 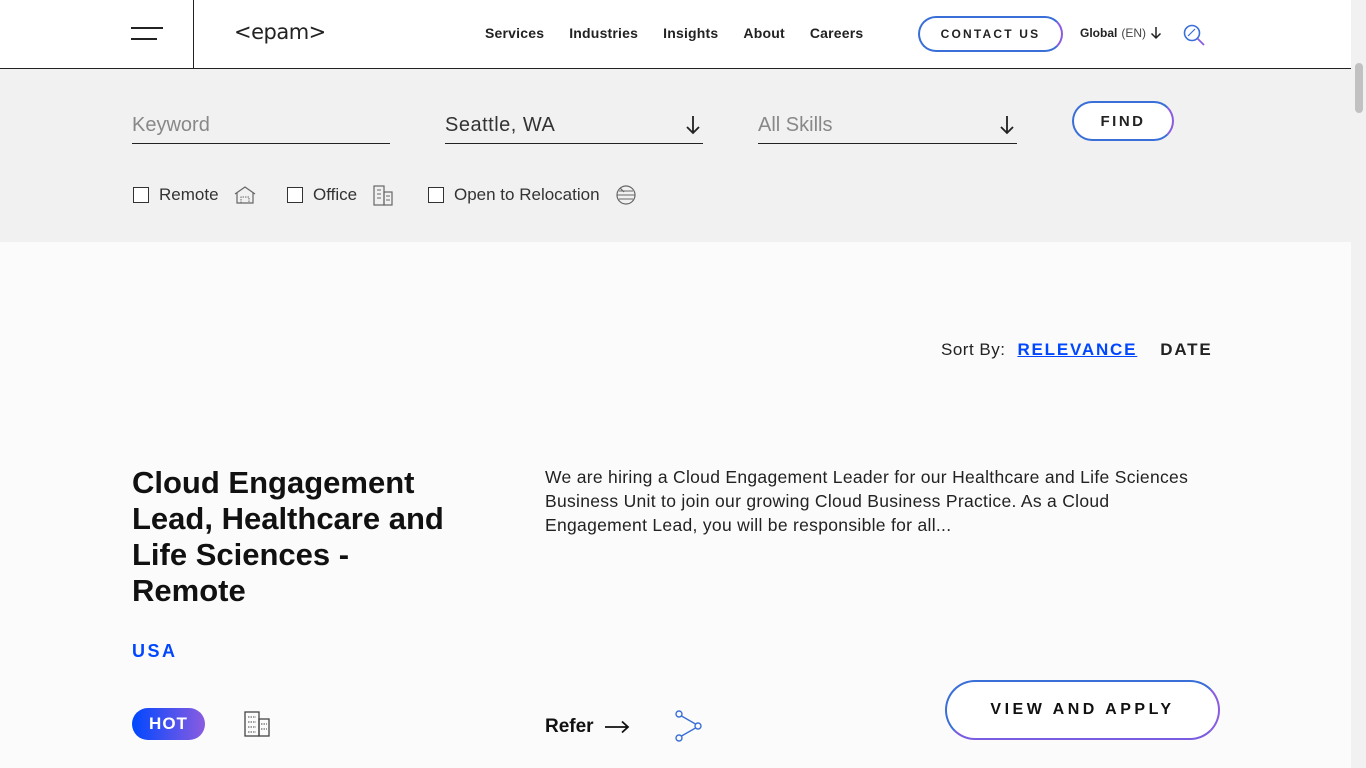 I want to click on arrow-right-icon, so click(x=616, y=727).